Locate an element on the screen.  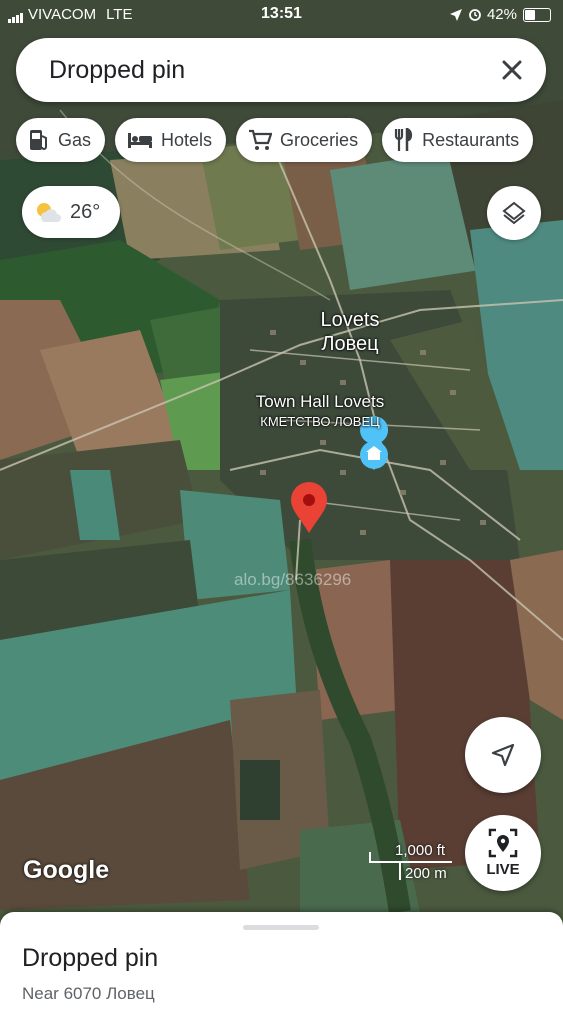
village-label: Lovets Ловец is located at coordinates (350, 332).